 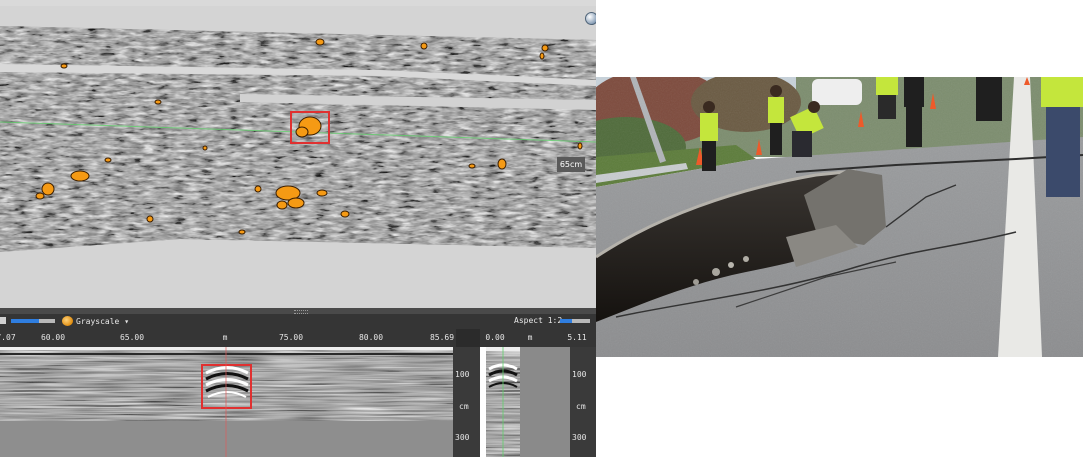 I want to click on bscan-main-view, so click(x=226, y=402).